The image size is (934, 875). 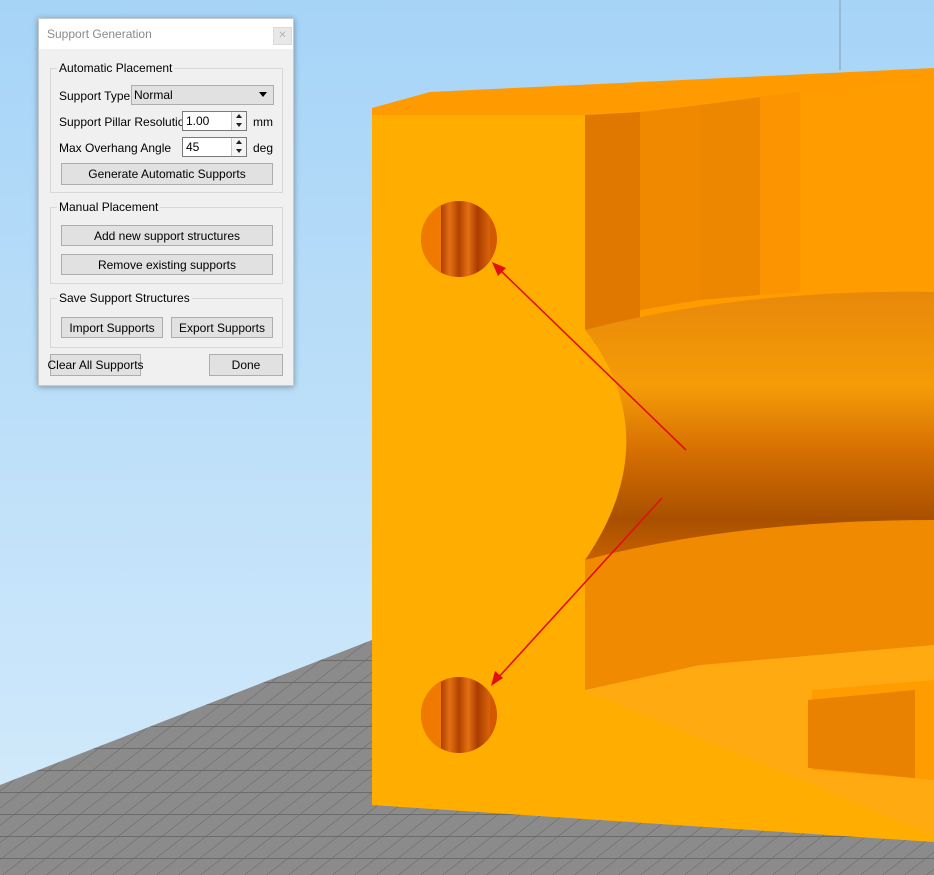 What do you see at coordinates (263, 148) in the screenshot?
I see `overhang-angle-unit: deg` at bounding box center [263, 148].